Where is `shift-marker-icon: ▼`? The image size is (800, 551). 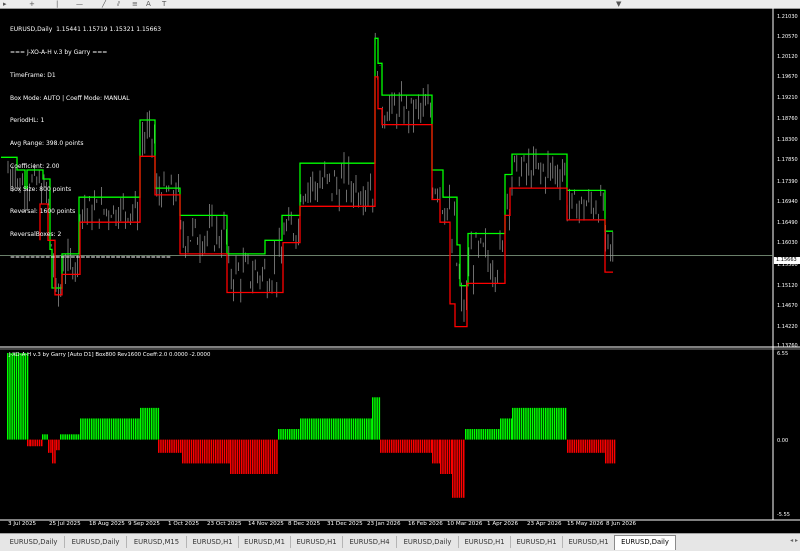 shift-marker-icon: ▼ is located at coordinates (618, 4).